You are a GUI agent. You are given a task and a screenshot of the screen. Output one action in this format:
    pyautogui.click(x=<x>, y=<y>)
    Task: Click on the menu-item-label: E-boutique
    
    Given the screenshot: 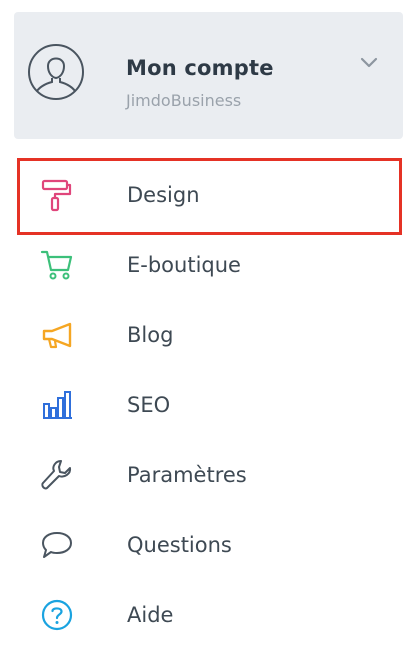 What is the action you would take?
    pyautogui.click(x=184, y=265)
    